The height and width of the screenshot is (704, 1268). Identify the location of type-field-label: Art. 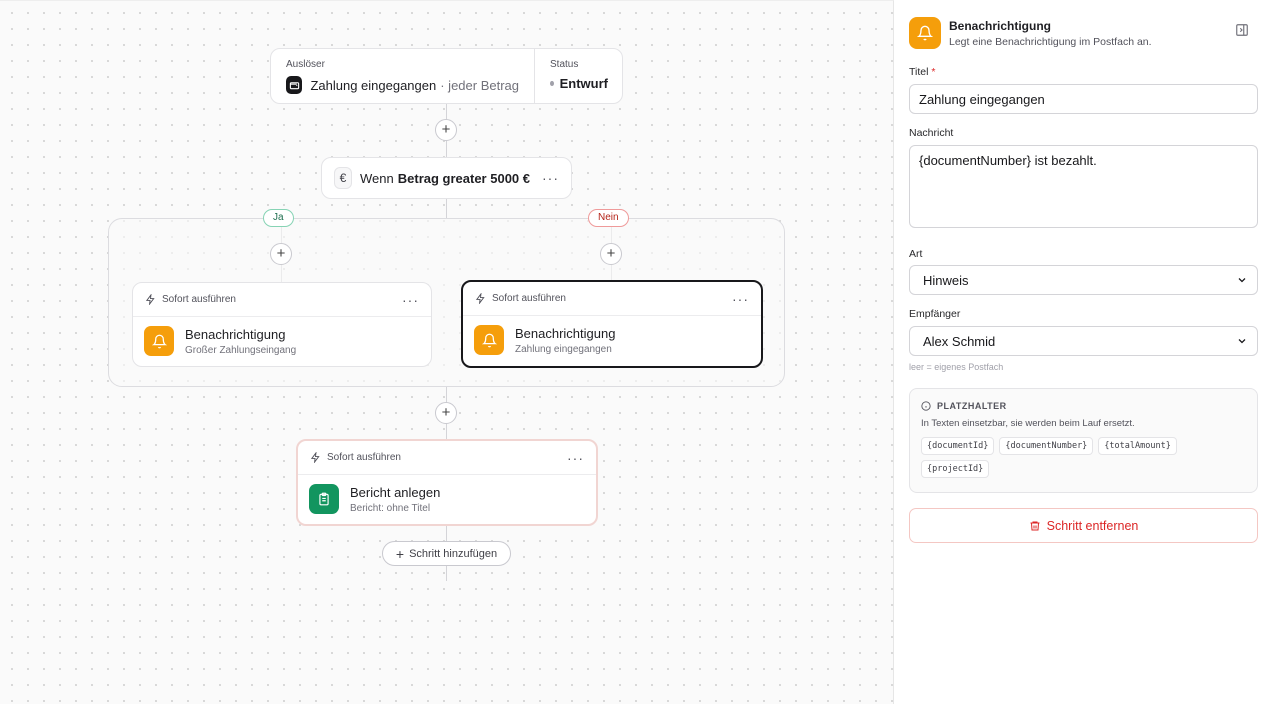
(916, 254).